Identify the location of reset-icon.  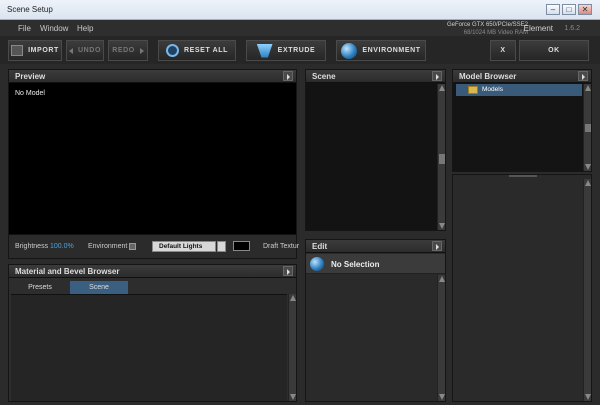
(172, 50).